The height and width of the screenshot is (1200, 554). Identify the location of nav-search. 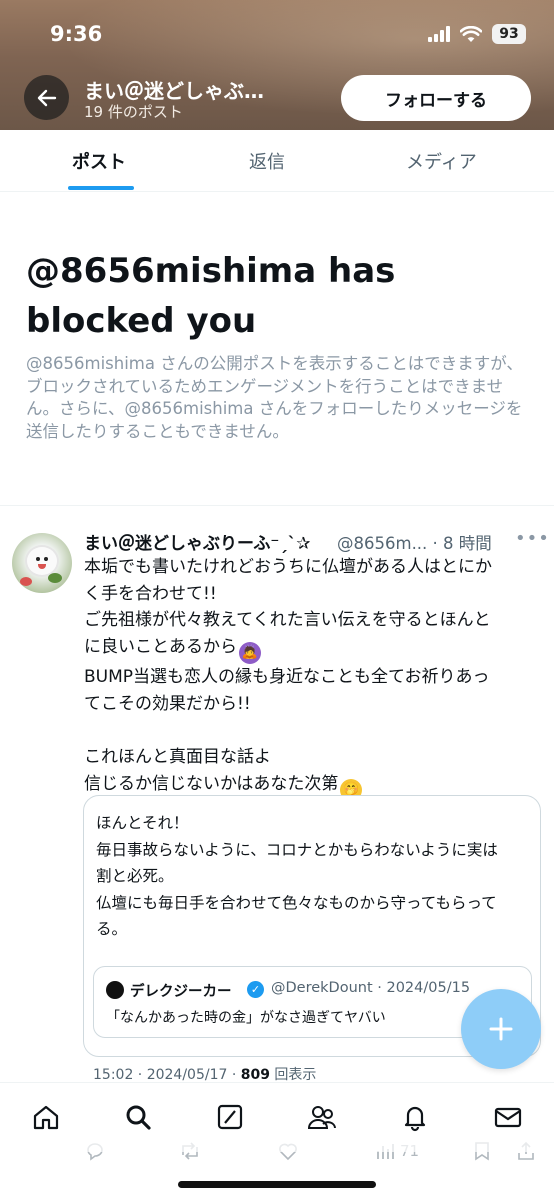
(138, 1117).